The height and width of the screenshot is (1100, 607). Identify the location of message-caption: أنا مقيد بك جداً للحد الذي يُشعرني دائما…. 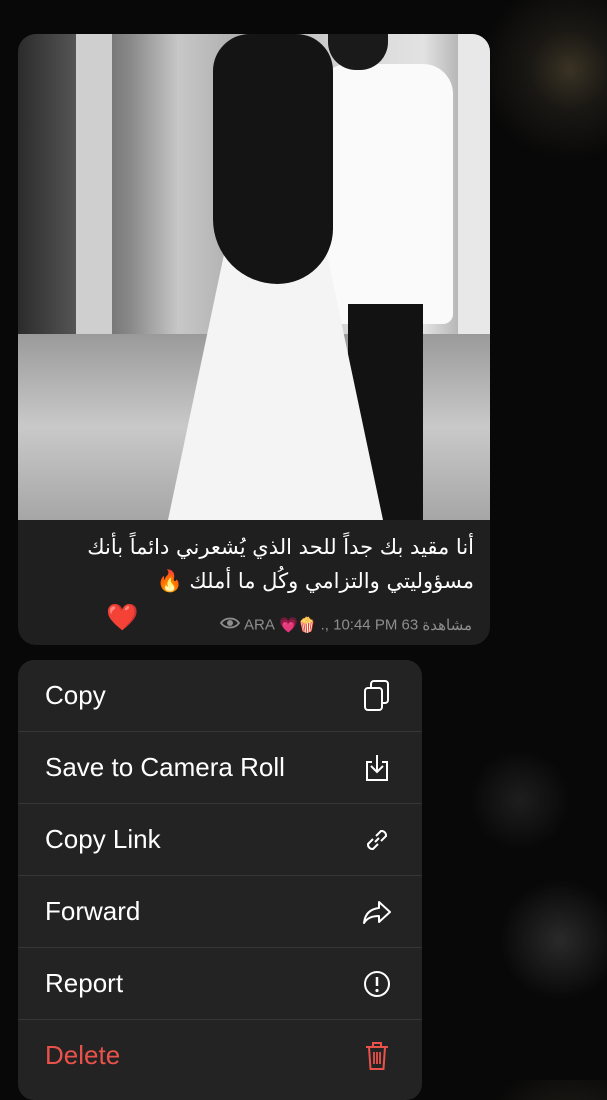
(280, 564).